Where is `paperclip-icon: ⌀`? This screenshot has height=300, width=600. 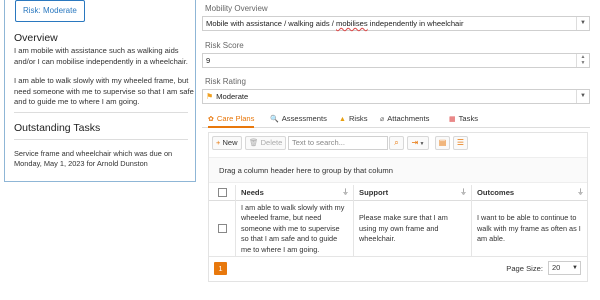 paperclip-icon: ⌀ is located at coordinates (382, 119).